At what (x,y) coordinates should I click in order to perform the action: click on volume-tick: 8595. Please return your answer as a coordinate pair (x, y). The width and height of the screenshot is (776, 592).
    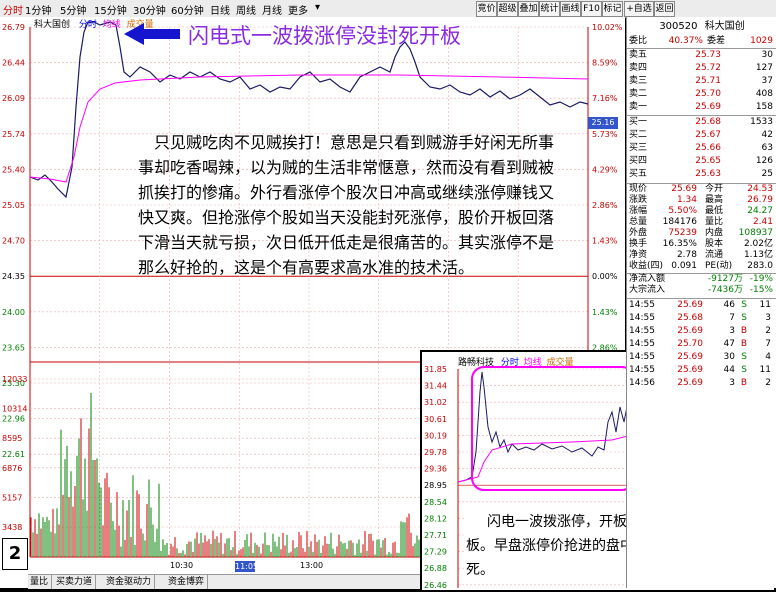
    Looking at the image, I should click on (12, 438).